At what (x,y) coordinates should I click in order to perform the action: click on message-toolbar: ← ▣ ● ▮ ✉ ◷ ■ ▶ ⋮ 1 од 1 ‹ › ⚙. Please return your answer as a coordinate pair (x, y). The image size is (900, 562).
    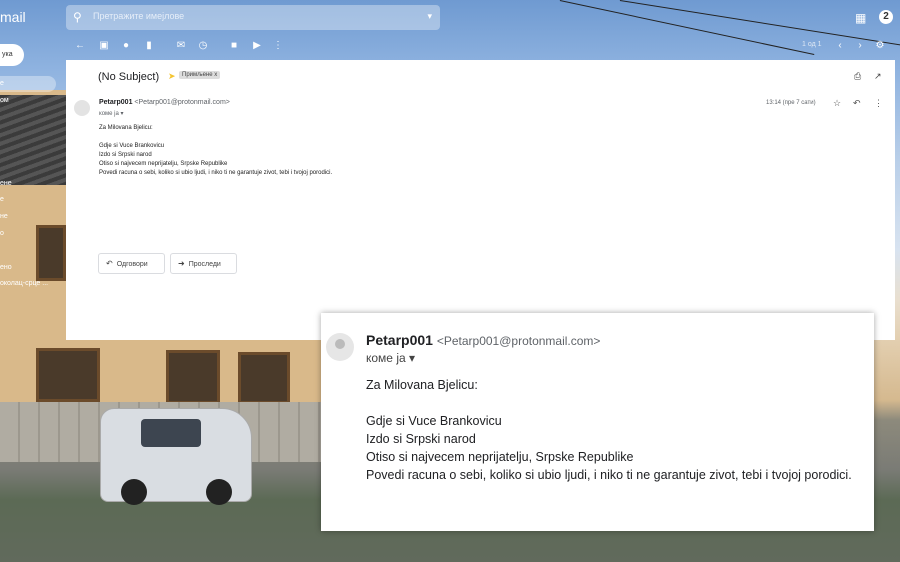
    Looking at the image, I should click on (483, 47).